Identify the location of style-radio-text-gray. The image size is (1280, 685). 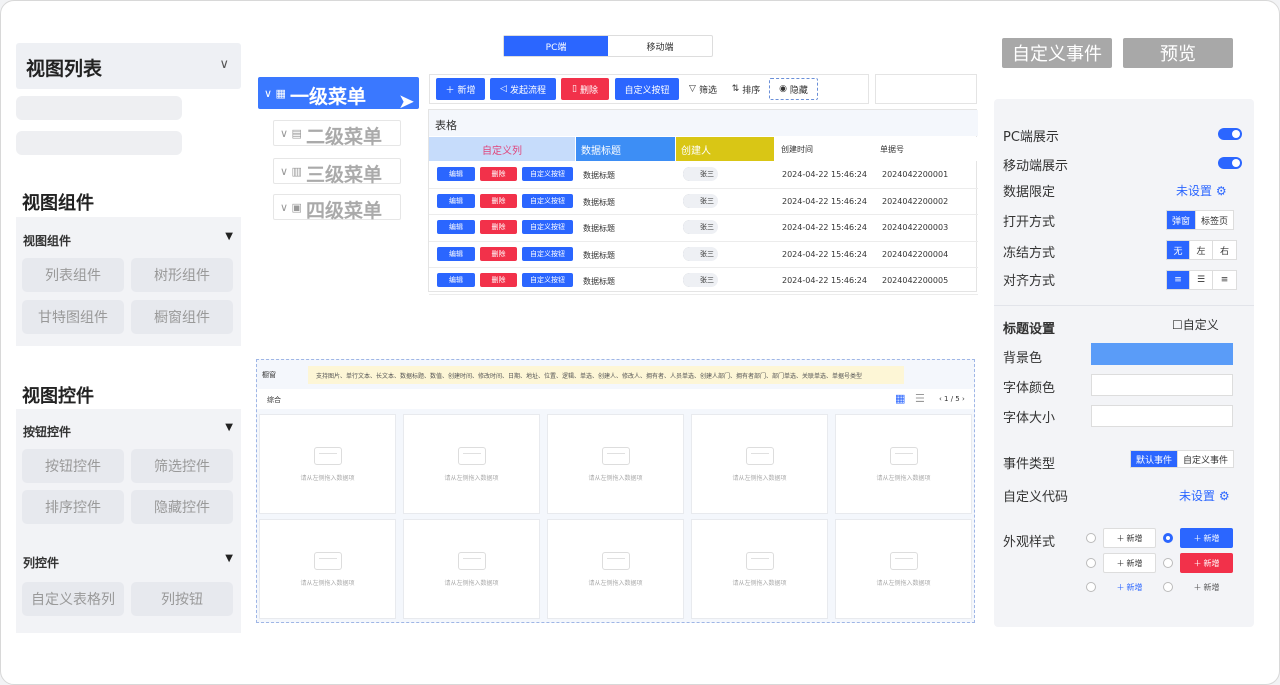
(1168, 587).